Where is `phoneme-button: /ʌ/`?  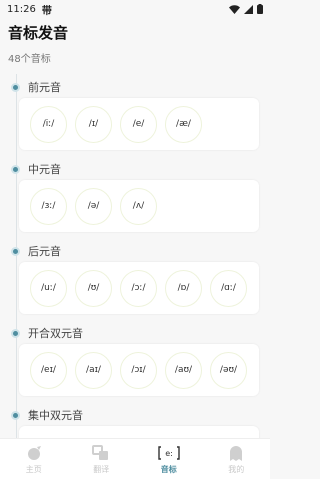
phoneme-button: /ʌ/ is located at coordinates (138, 206).